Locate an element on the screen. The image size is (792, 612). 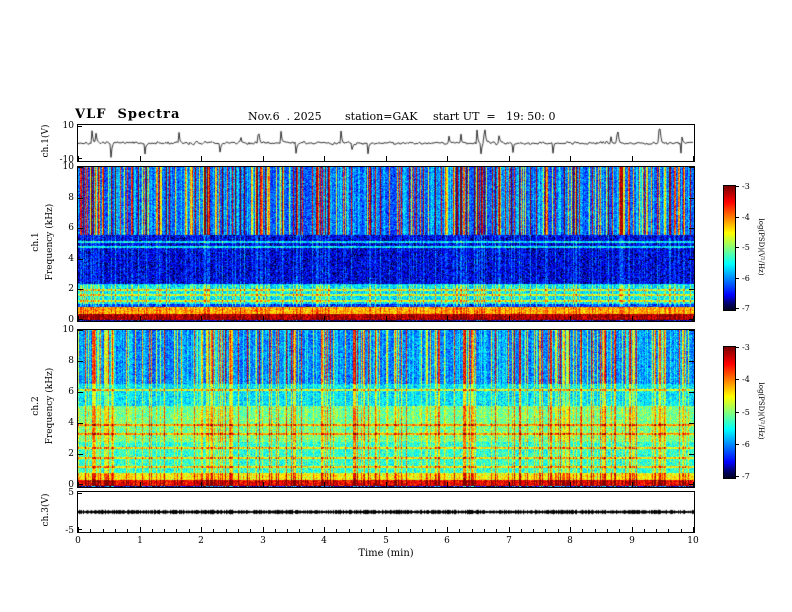
x-tick-label: 0 is located at coordinates (78, 541).